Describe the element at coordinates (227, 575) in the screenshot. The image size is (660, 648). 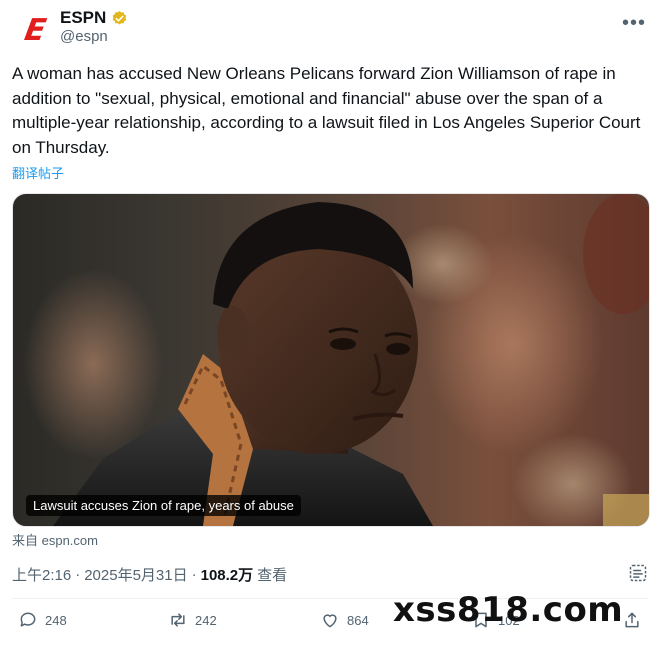
I see `views-count: 108.2万` at that location.